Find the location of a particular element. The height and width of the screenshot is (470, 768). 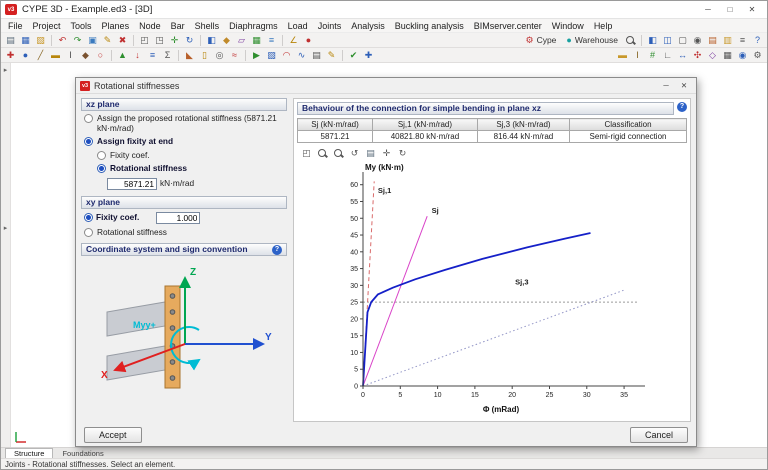

close-button: ✕ is located at coordinates (752, 10).